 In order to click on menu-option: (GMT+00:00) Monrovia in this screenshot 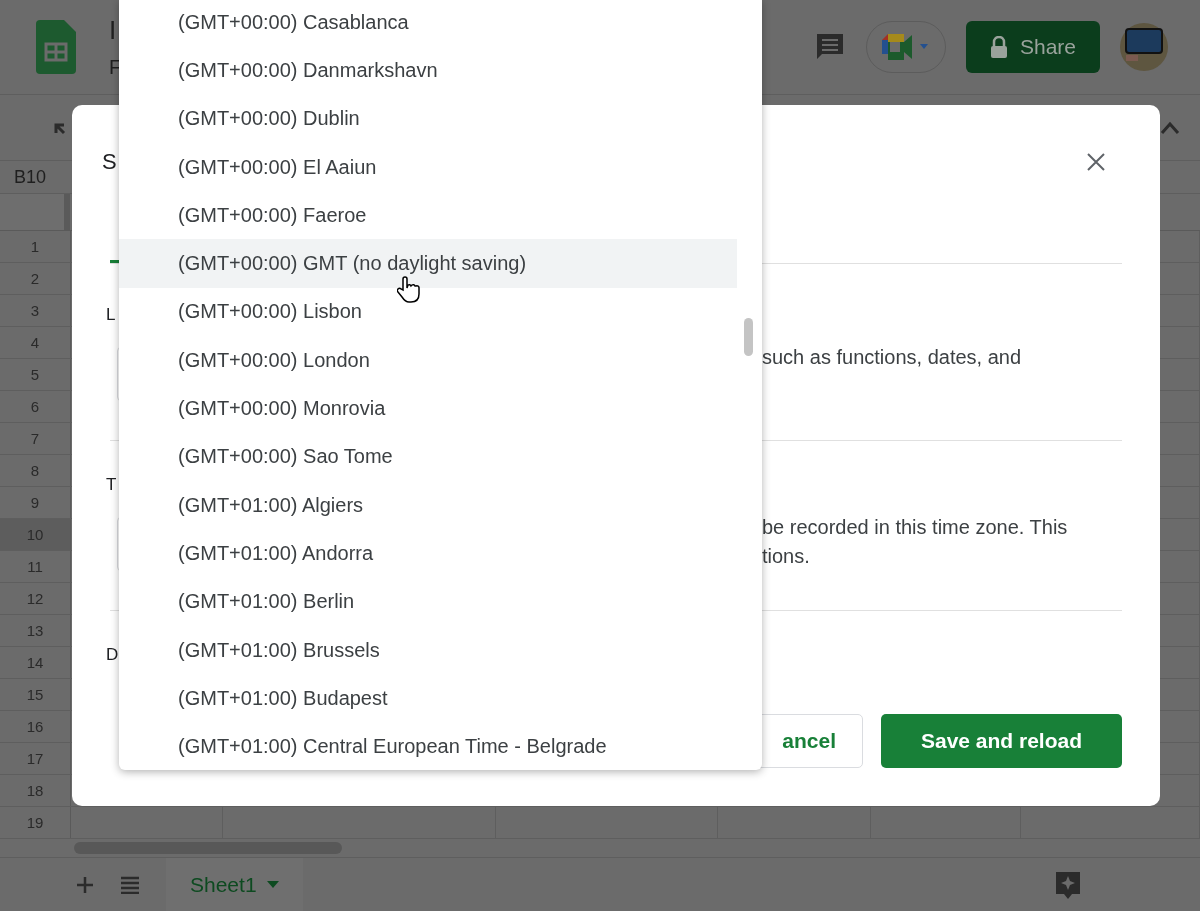, I will do `click(428, 408)`.